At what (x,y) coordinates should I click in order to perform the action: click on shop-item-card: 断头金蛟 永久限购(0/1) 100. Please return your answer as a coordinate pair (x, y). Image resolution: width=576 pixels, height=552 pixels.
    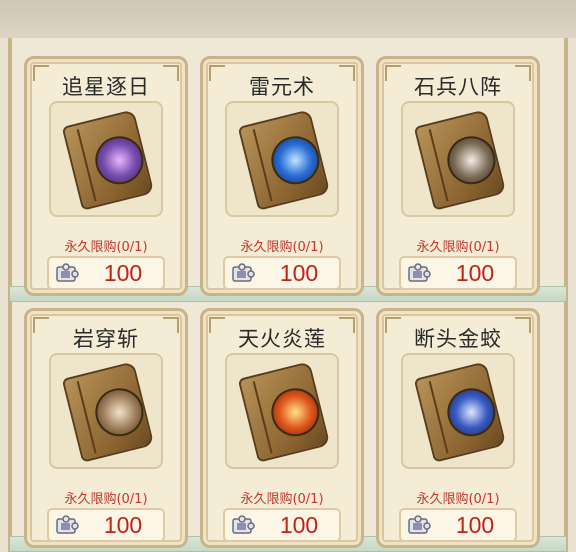
    Looking at the image, I should click on (458, 428).